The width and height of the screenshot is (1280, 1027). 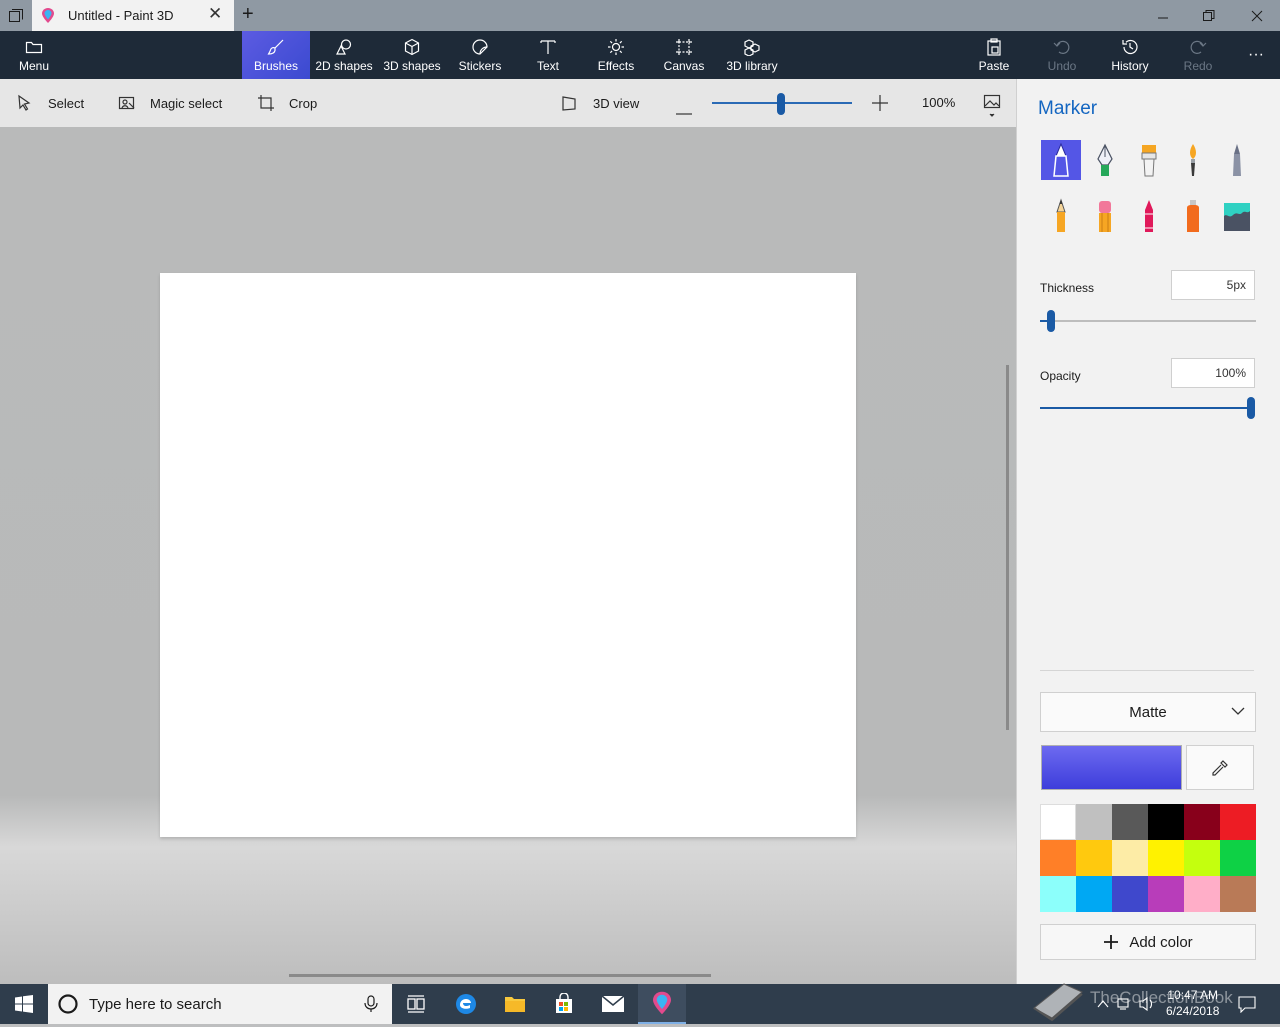 I want to click on tab-label: Effects, so click(x=616, y=65).